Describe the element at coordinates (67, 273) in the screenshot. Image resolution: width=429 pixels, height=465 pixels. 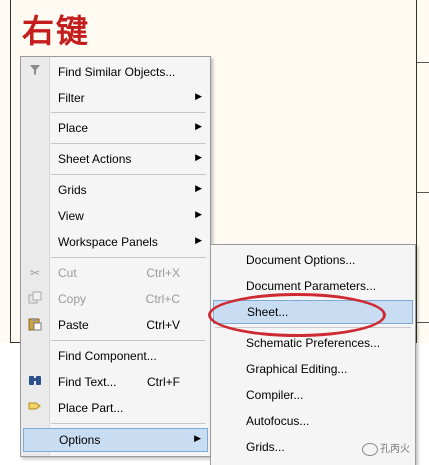
I see `menu-item-label: Cut` at that location.